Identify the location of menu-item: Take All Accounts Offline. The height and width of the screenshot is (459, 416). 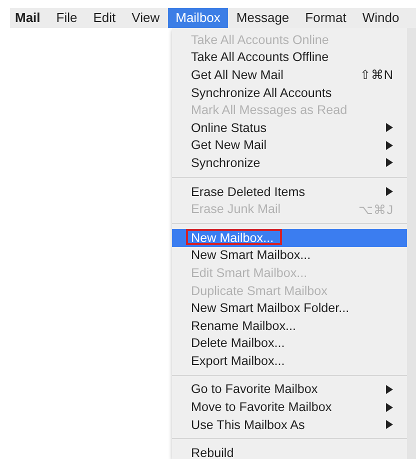
(289, 57).